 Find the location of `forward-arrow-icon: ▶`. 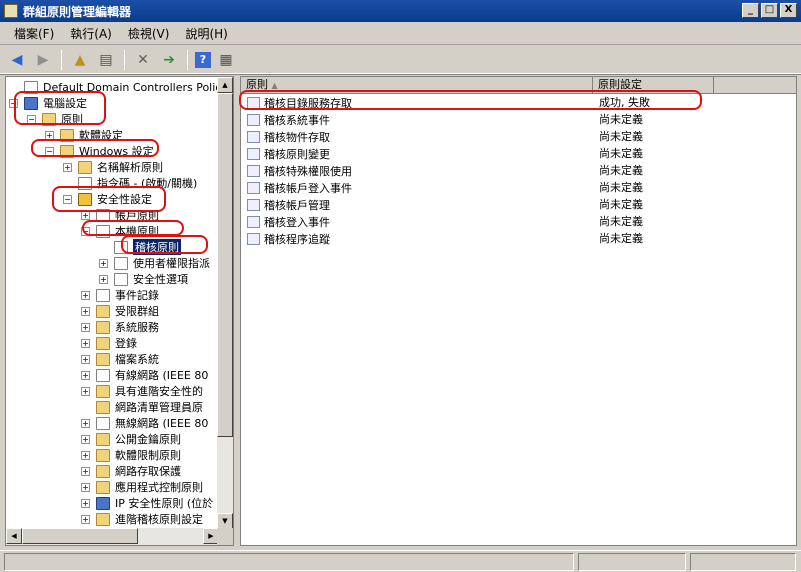

forward-arrow-icon: ▶ is located at coordinates (43, 60).